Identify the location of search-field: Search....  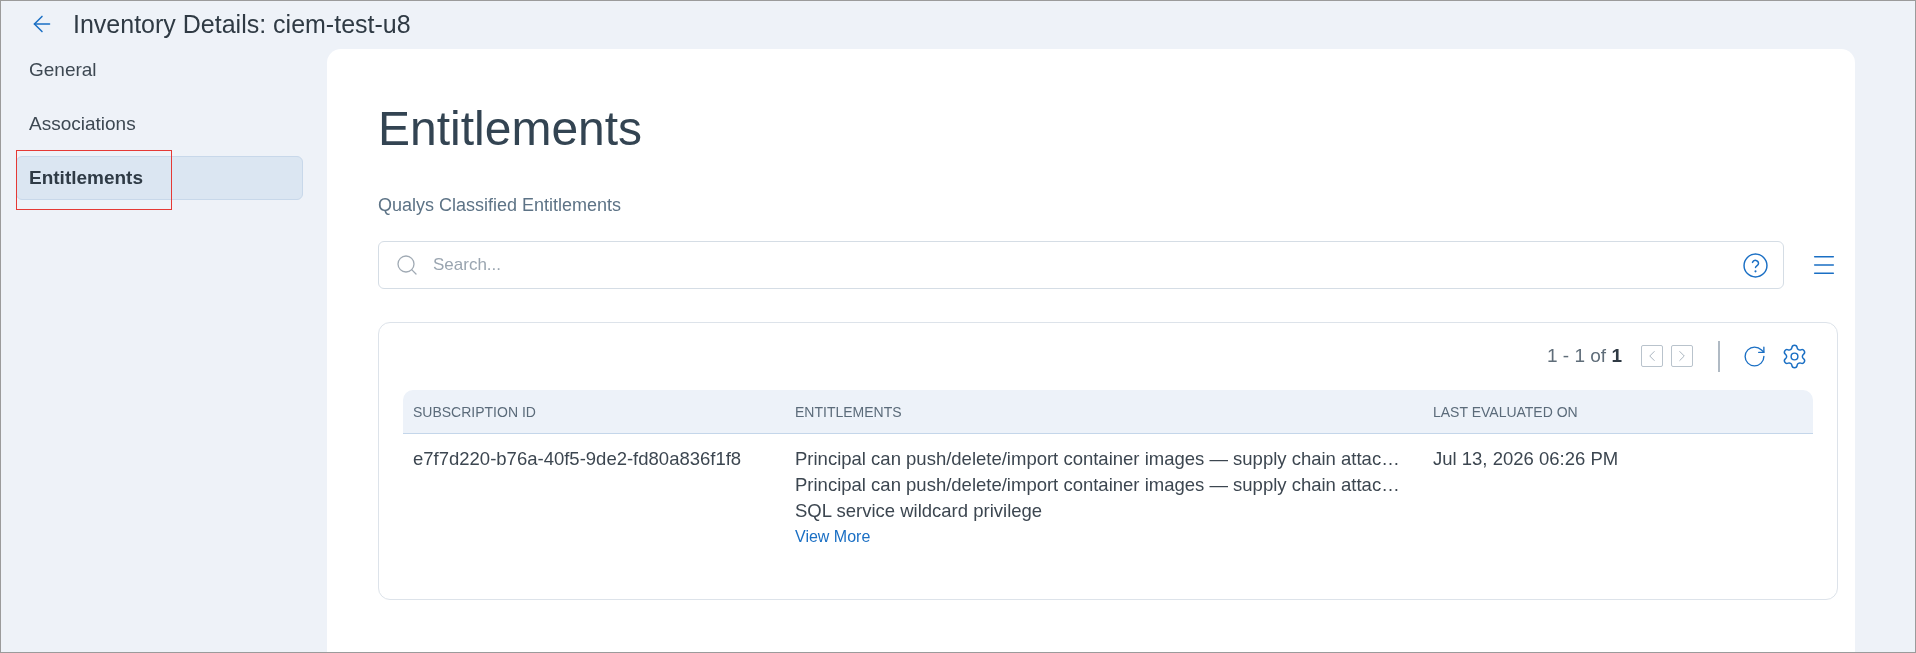
(1081, 265).